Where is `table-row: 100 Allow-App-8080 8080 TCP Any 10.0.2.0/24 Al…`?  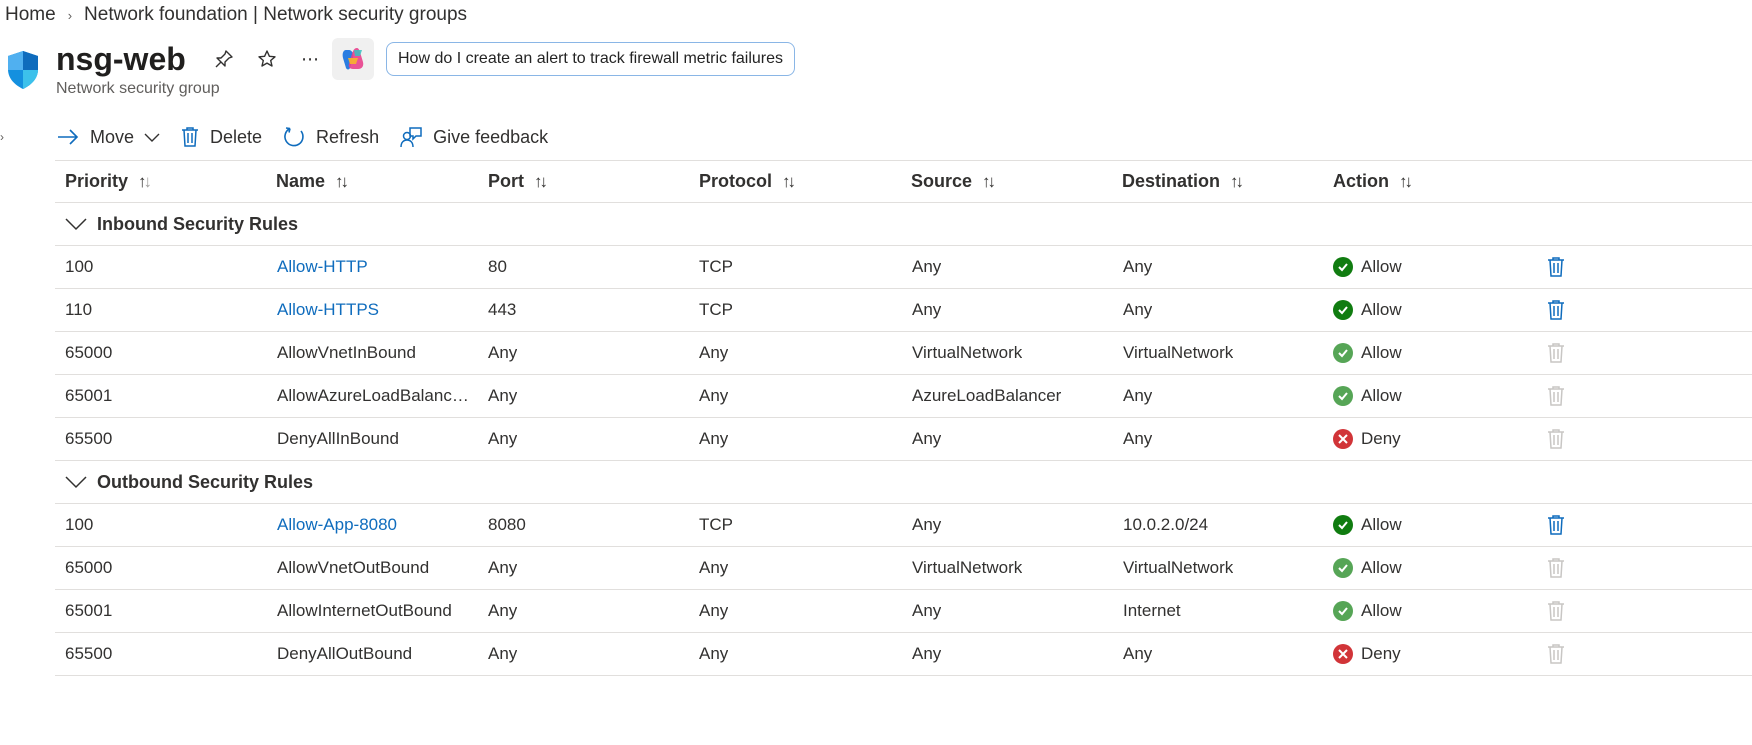
table-row: 100 Allow-App-8080 8080 TCP Any 10.0.2.0/24 Al… is located at coordinates (903, 525).